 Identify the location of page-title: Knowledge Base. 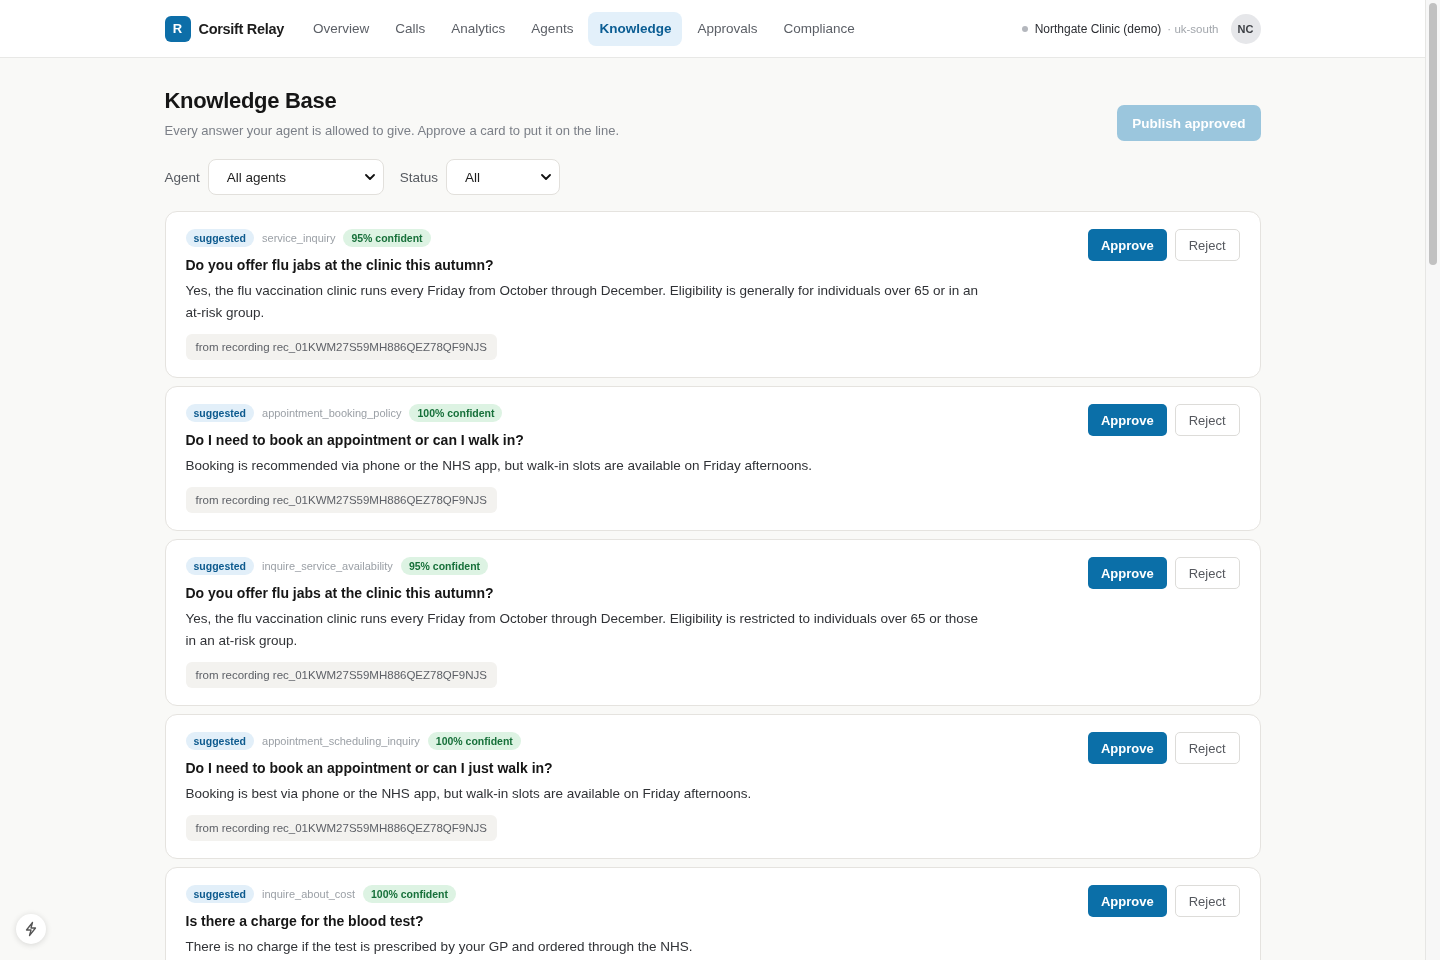
(251, 101).